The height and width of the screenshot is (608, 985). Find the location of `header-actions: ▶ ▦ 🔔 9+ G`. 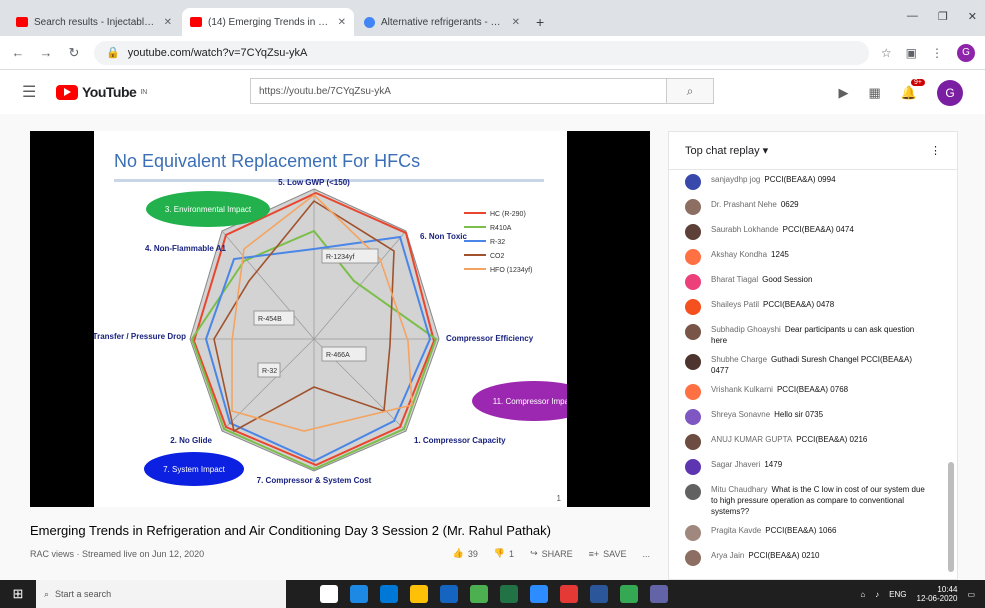

header-actions: ▶ ▦ 🔔 9+ G is located at coordinates (901, 92).